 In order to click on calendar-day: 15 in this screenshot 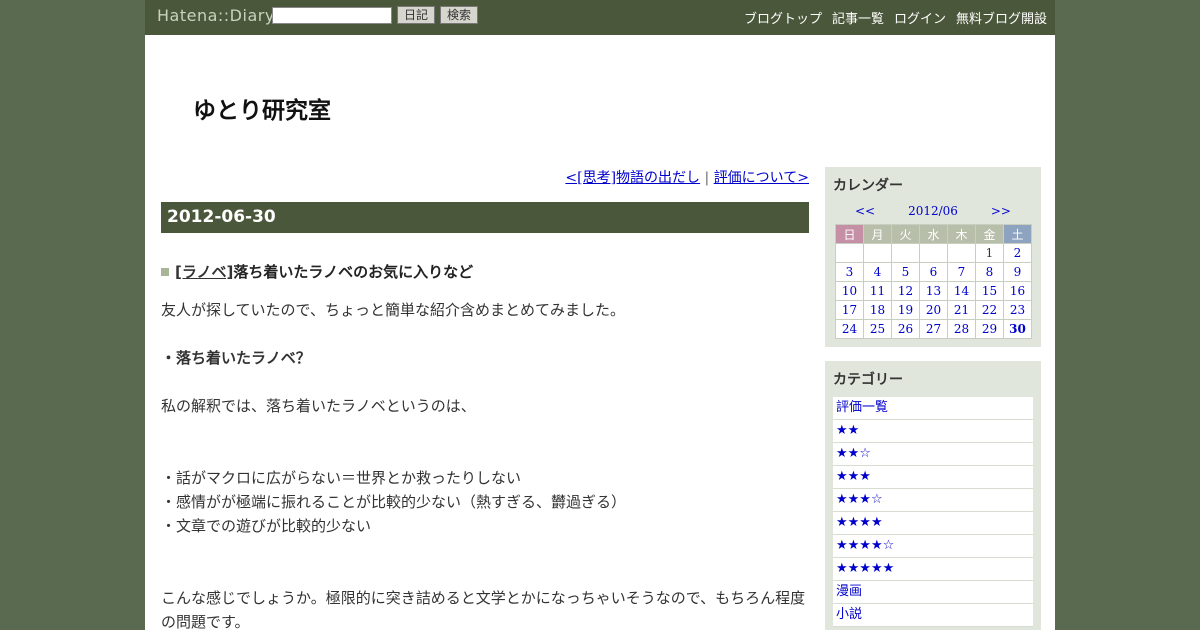, I will do `click(989, 291)`.